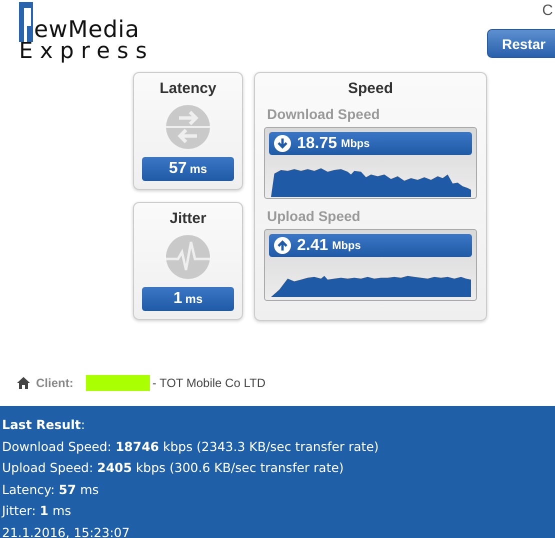 This screenshot has height=538, width=555. What do you see at coordinates (44, 425) in the screenshot?
I see `result-line: Last Result:` at bounding box center [44, 425].